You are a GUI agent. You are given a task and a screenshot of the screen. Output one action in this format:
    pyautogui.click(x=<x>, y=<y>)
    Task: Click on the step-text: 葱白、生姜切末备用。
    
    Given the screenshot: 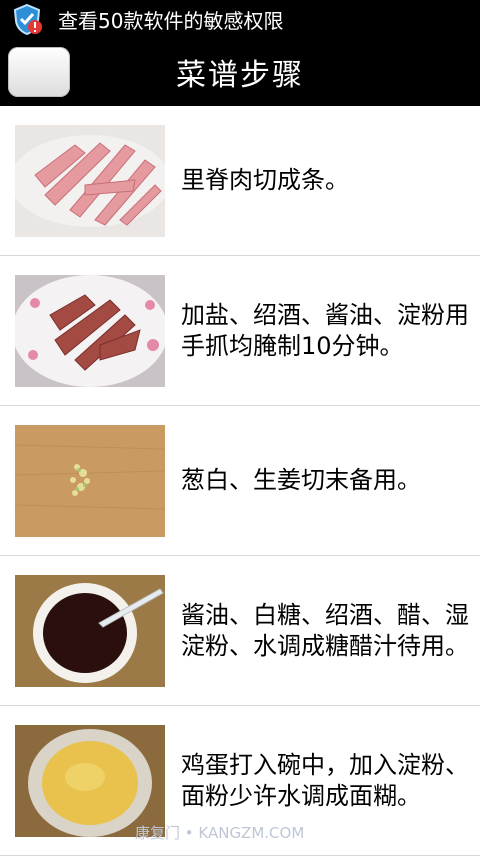 What is the action you would take?
    pyautogui.click(x=301, y=480)
    